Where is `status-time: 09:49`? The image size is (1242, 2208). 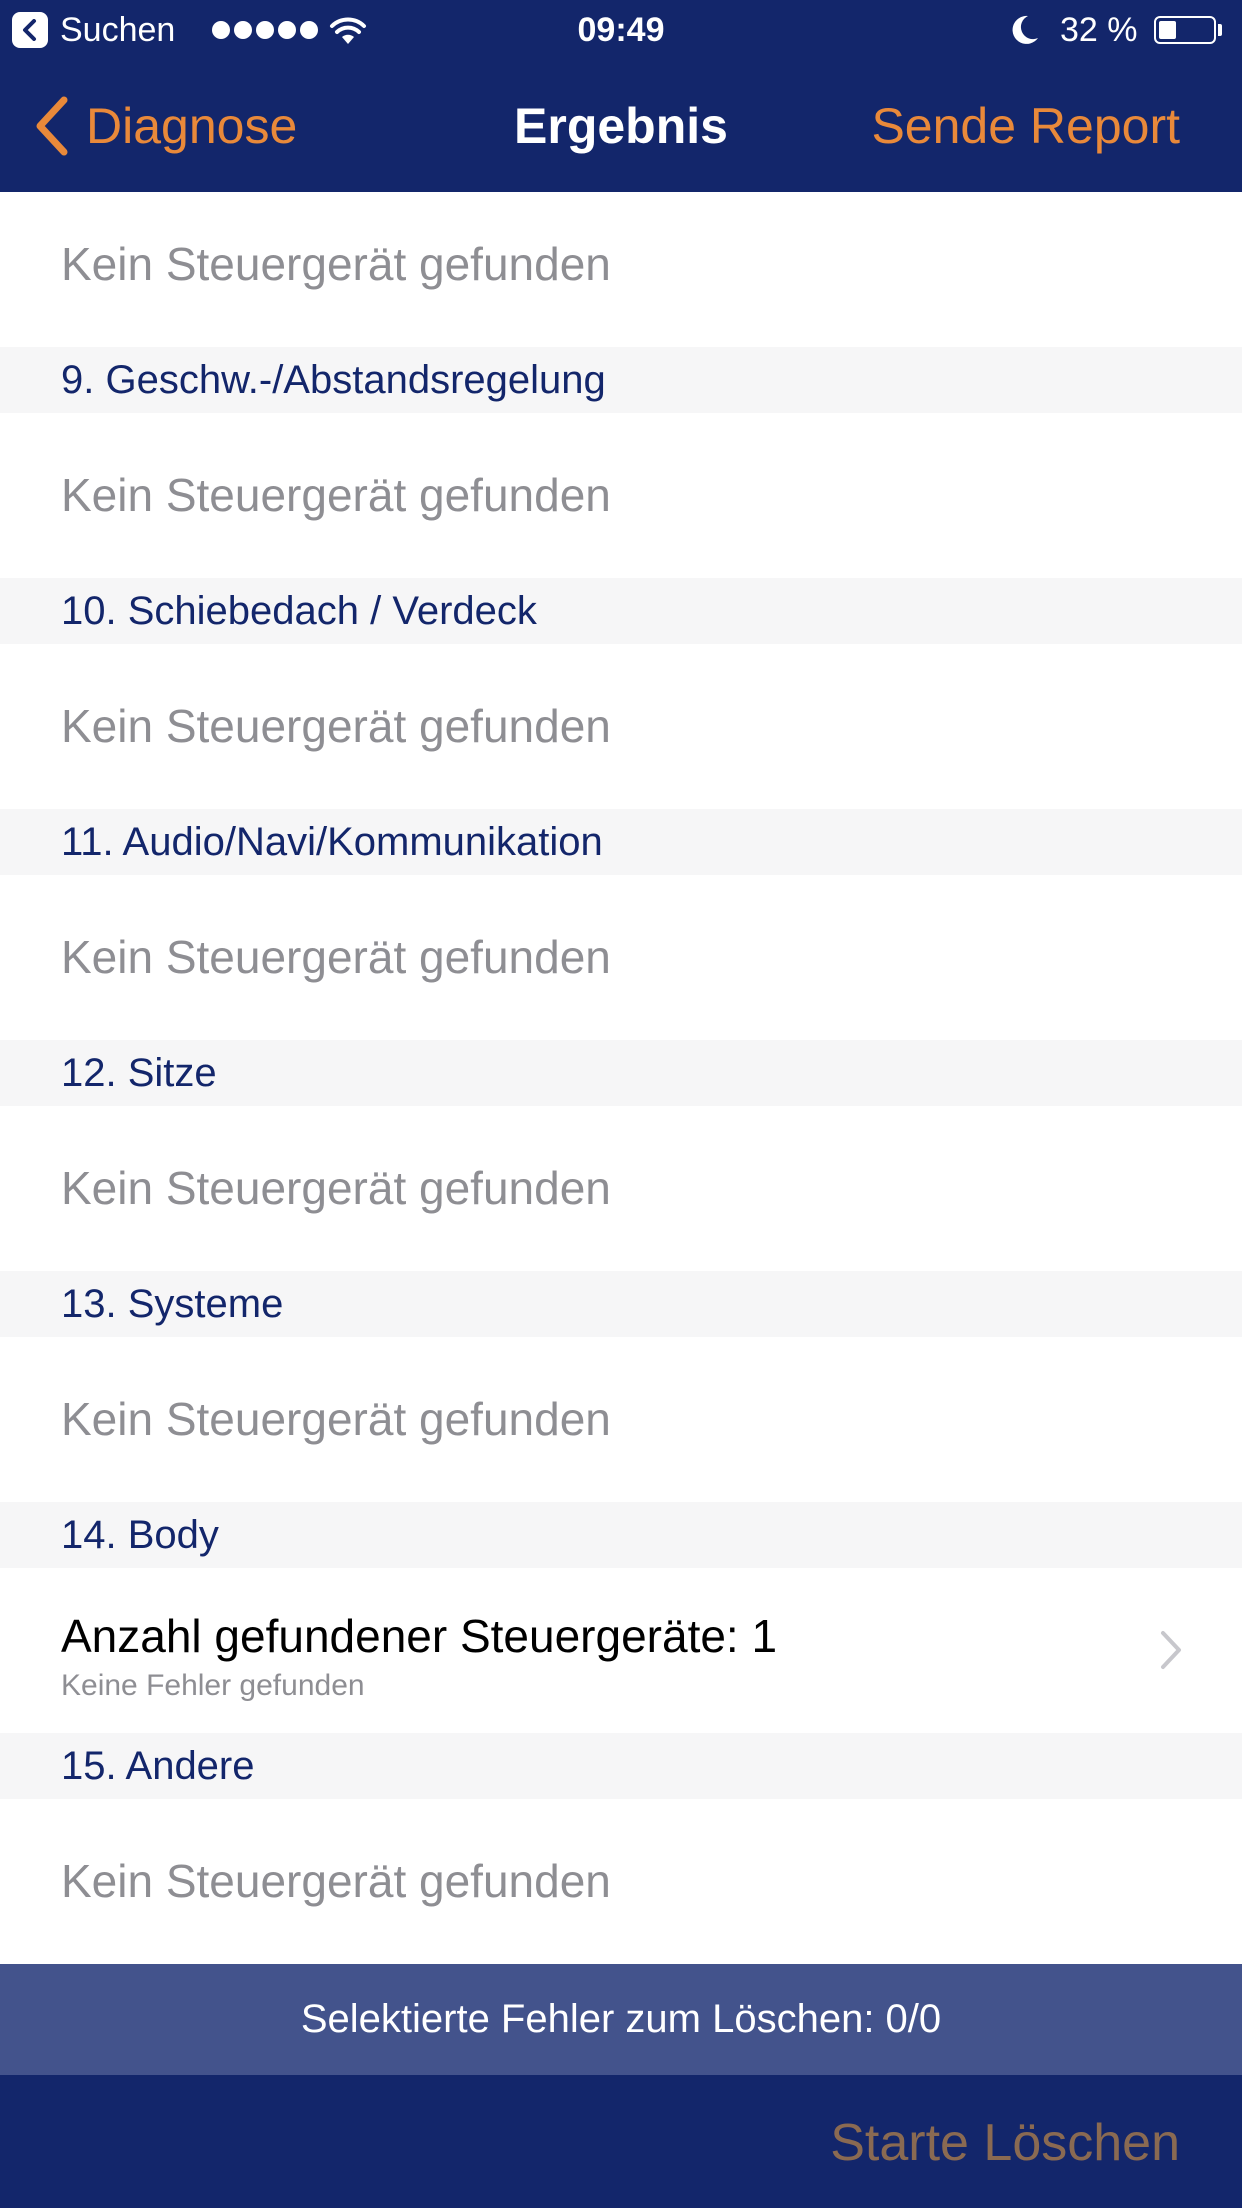
status-time: 09:49 is located at coordinates (621, 30).